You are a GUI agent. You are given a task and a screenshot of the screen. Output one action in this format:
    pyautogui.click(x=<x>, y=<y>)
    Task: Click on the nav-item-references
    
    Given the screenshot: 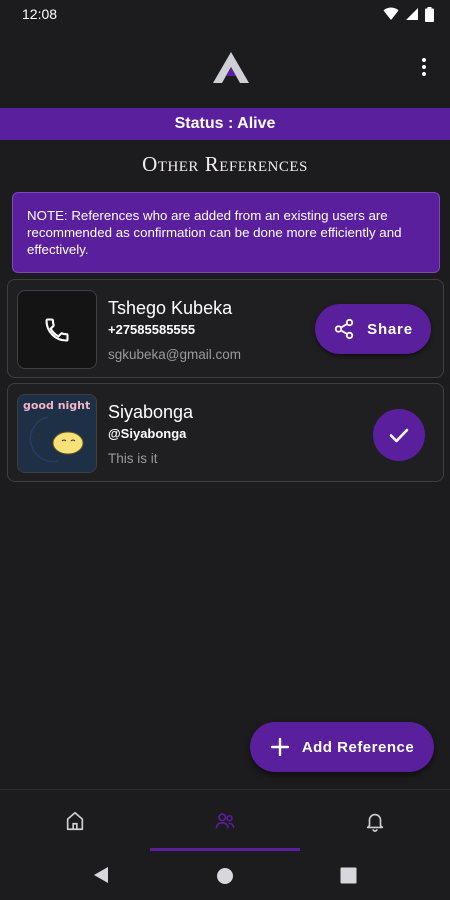 What is the action you would take?
    pyautogui.click(x=225, y=821)
    